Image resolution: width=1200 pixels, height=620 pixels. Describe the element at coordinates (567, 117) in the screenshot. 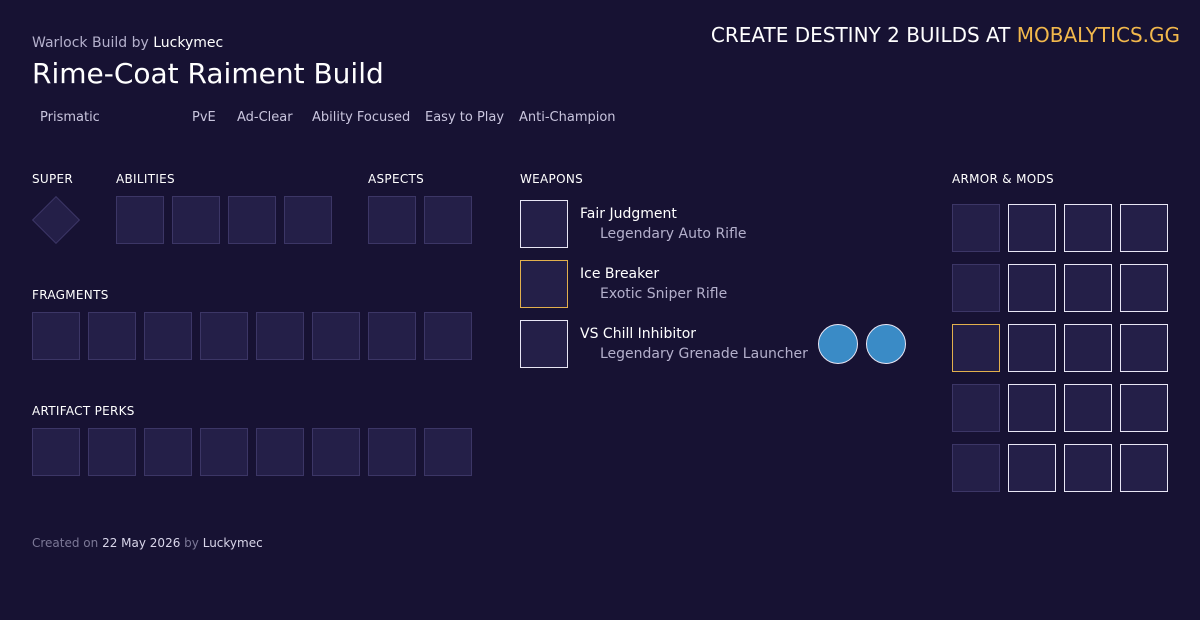

I see `tag-anti-champion: Anti-Champion` at that location.